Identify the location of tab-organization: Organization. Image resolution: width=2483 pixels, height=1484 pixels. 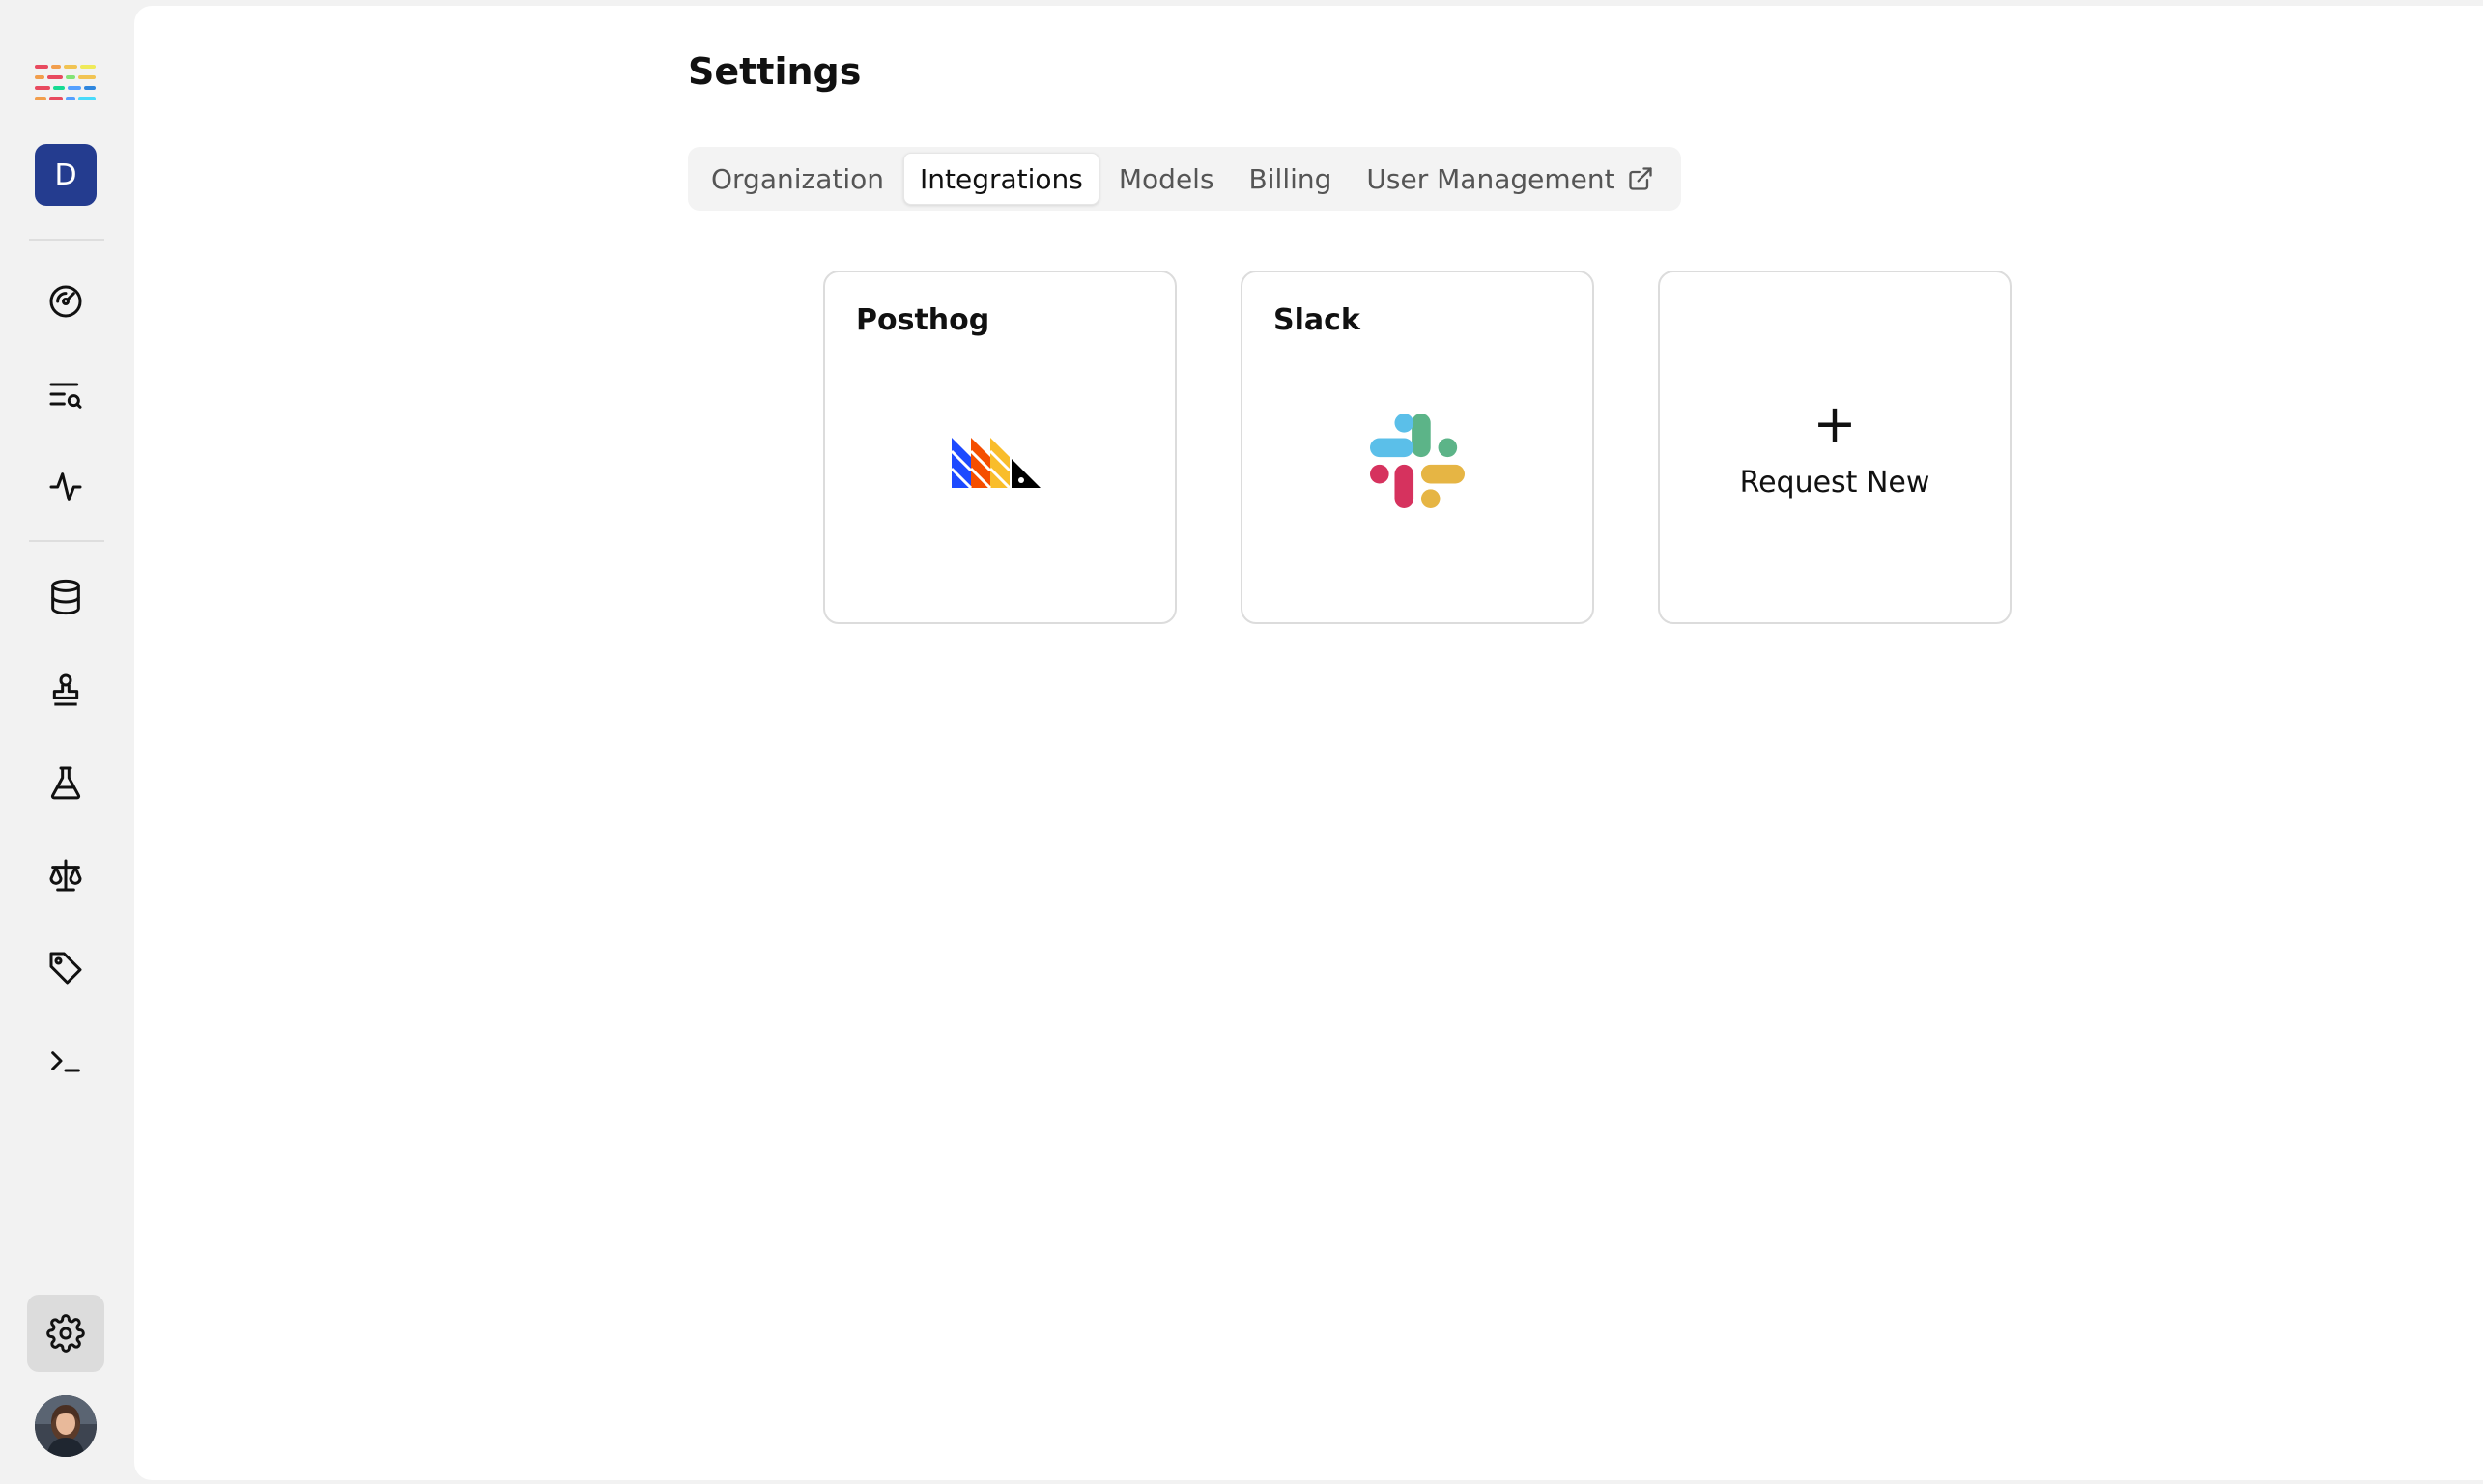
(797, 179).